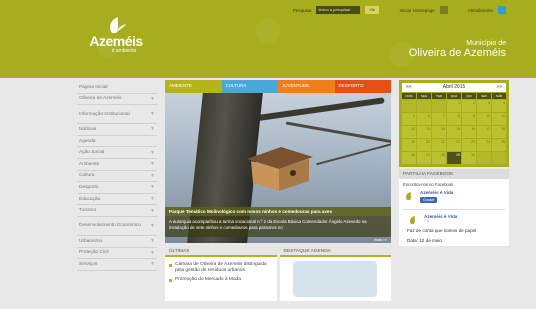  What do you see at coordinates (454, 87) in the screenshot?
I see `calendar-header: «« Abril 2015 »»` at bounding box center [454, 87].